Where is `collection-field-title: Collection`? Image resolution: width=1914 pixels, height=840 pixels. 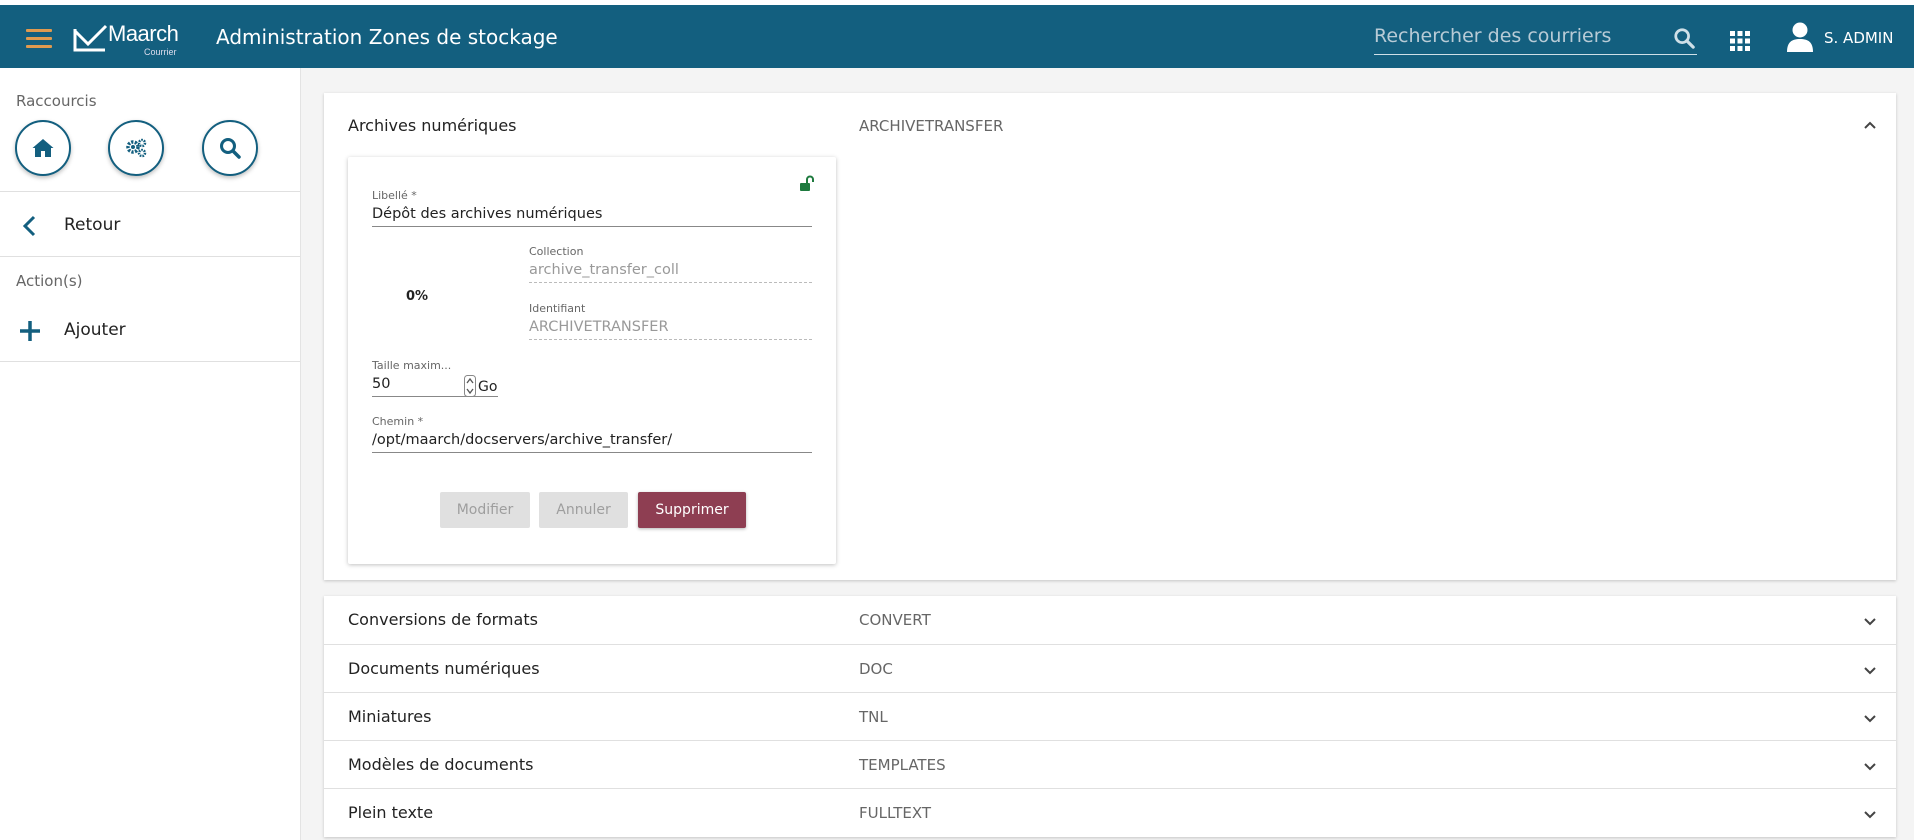 collection-field-title: Collection is located at coordinates (556, 251).